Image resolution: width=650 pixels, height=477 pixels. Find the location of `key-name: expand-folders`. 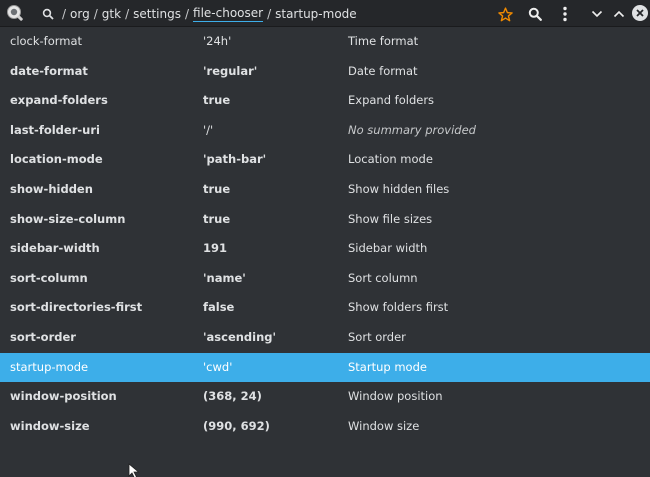

key-name: expand-folders is located at coordinates (59, 100).